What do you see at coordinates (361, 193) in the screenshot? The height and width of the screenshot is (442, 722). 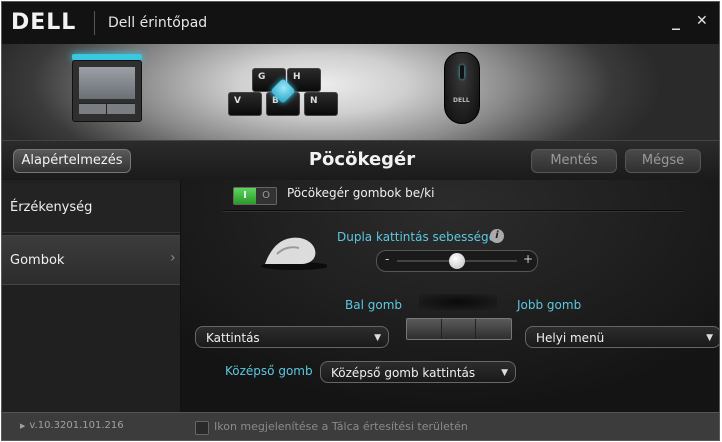 I see `toggle-label: Pöcökegér gombok be/ki` at bounding box center [361, 193].